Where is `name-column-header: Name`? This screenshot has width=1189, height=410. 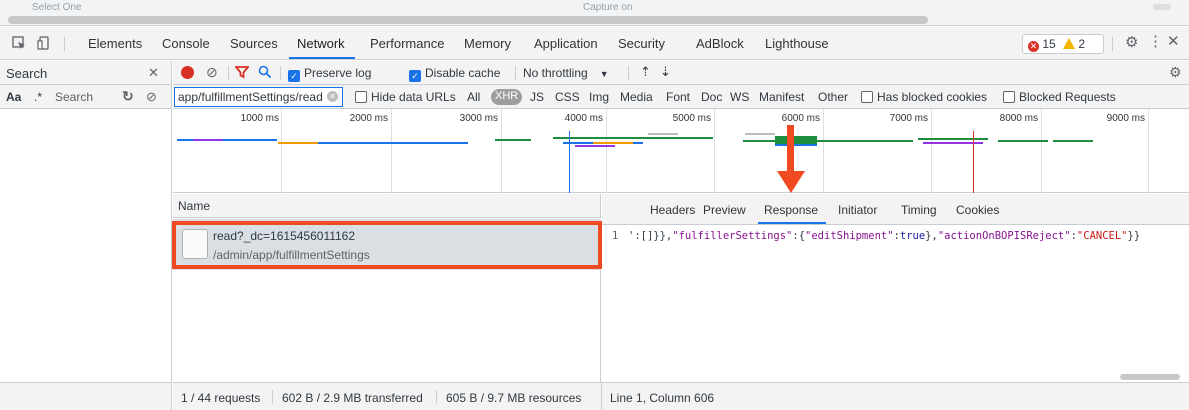 name-column-header: Name is located at coordinates (387, 206).